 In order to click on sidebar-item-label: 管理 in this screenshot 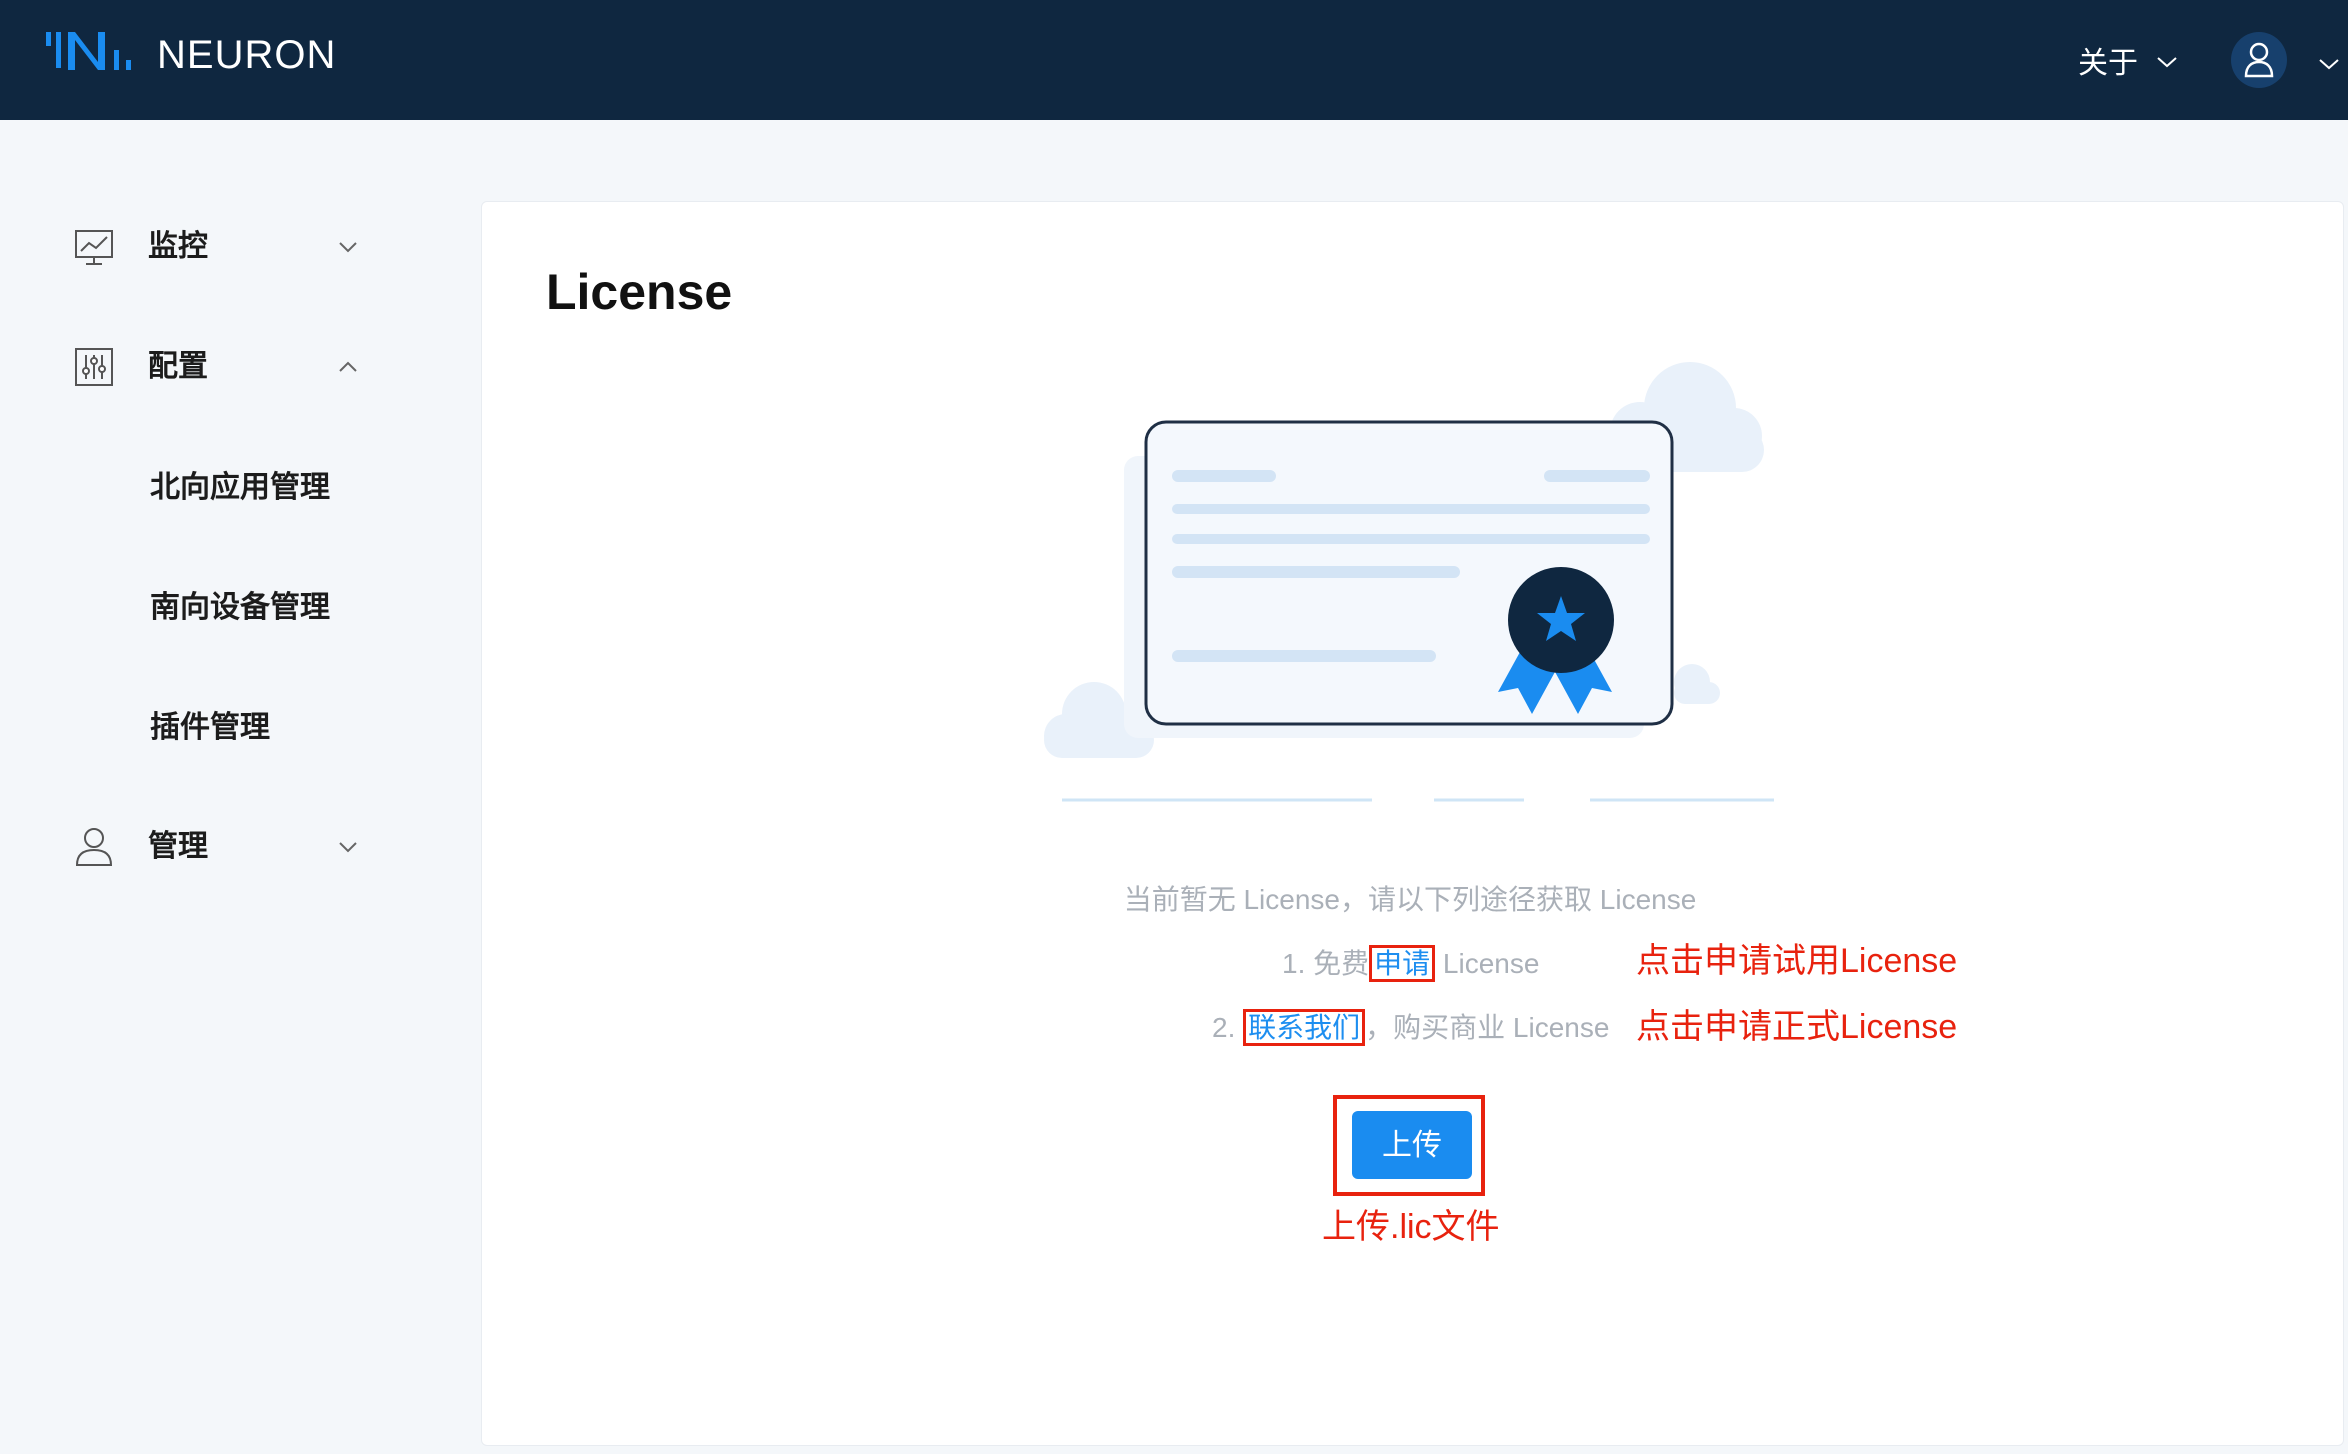, I will do `click(178, 846)`.